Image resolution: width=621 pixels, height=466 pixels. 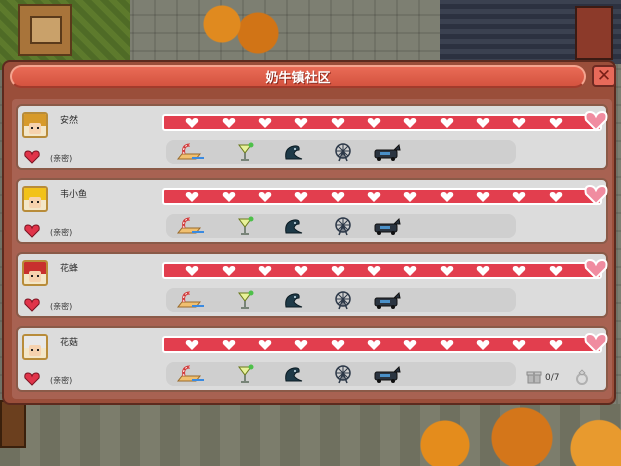 What do you see at coordinates (552, 378) in the screenshot?
I see `gift-progress-count: 0/7` at bounding box center [552, 378].